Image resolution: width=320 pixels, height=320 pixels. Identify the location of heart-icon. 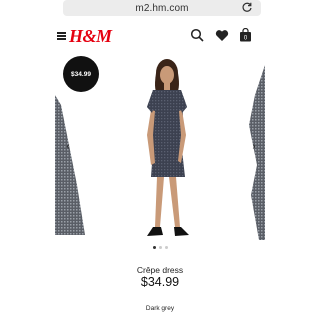
(222, 35).